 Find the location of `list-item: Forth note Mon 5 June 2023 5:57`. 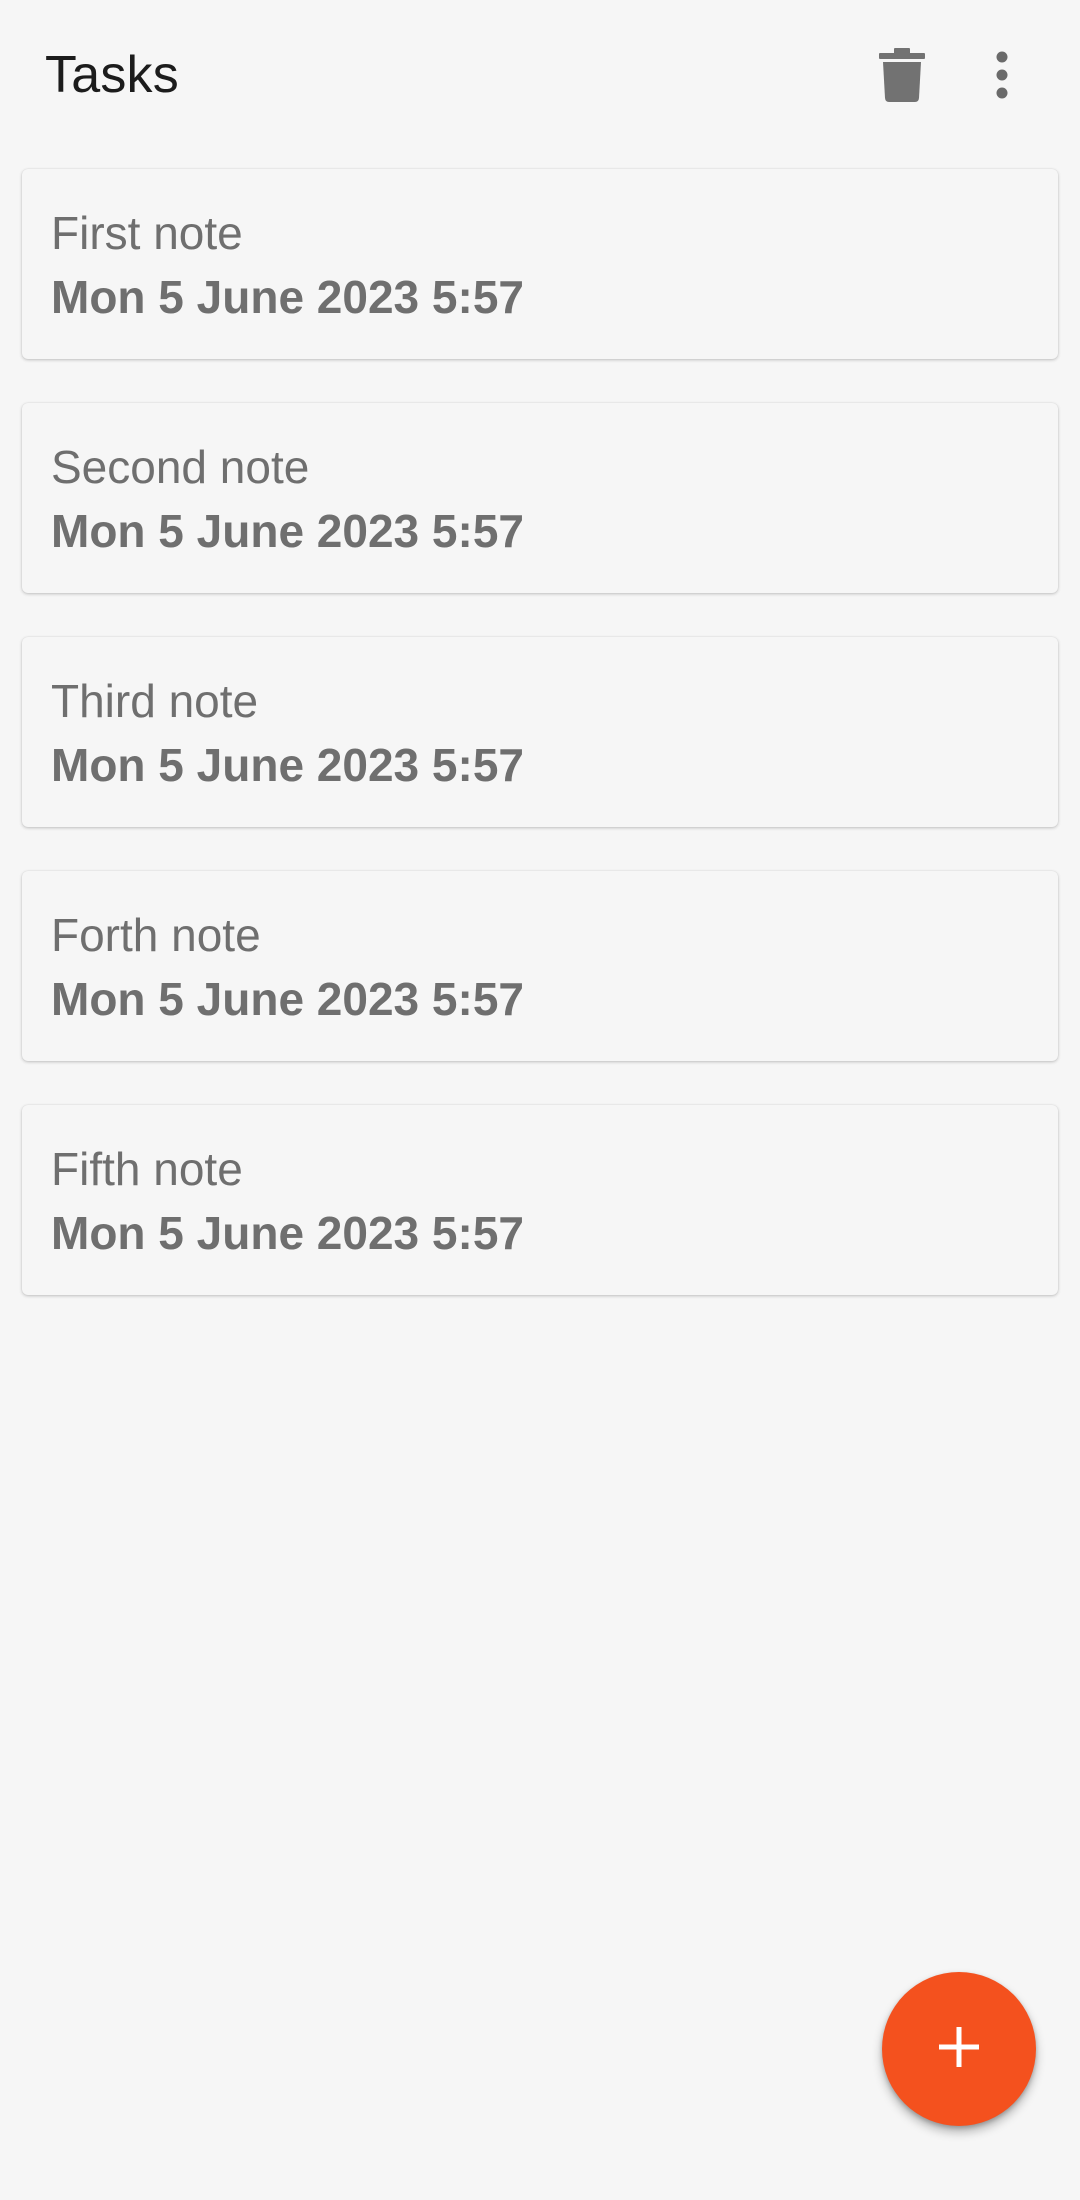

list-item: Forth note Mon 5 June 2023 5:57 is located at coordinates (540, 966).